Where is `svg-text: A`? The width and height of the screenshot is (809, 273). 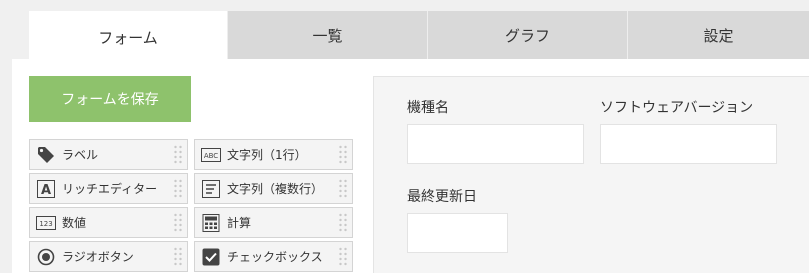 svg-text: A is located at coordinates (46, 190).